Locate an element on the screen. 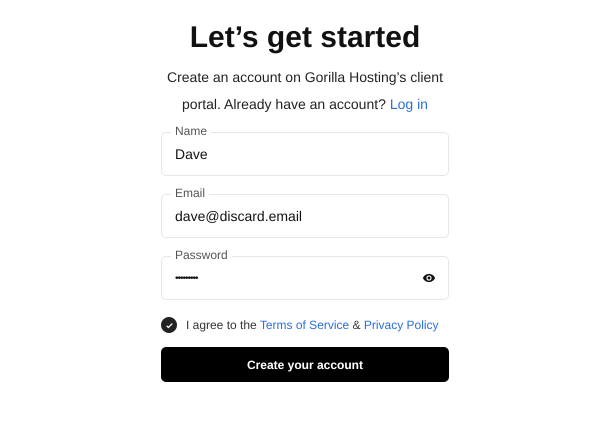 This screenshot has width=610, height=423. checkbox is located at coordinates (169, 325).